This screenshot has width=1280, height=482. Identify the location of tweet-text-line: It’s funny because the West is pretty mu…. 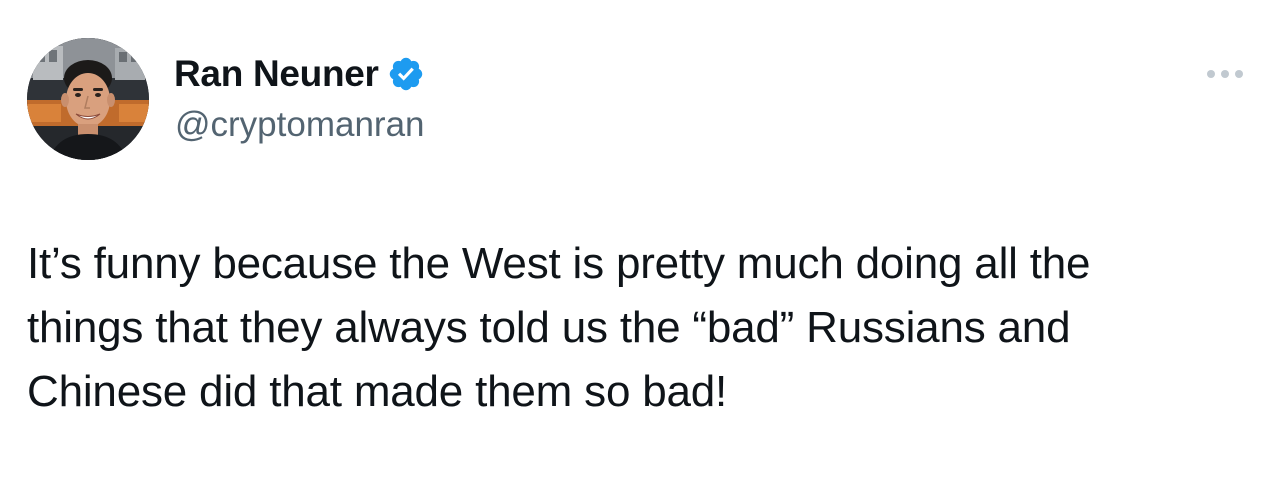
(559, 263).